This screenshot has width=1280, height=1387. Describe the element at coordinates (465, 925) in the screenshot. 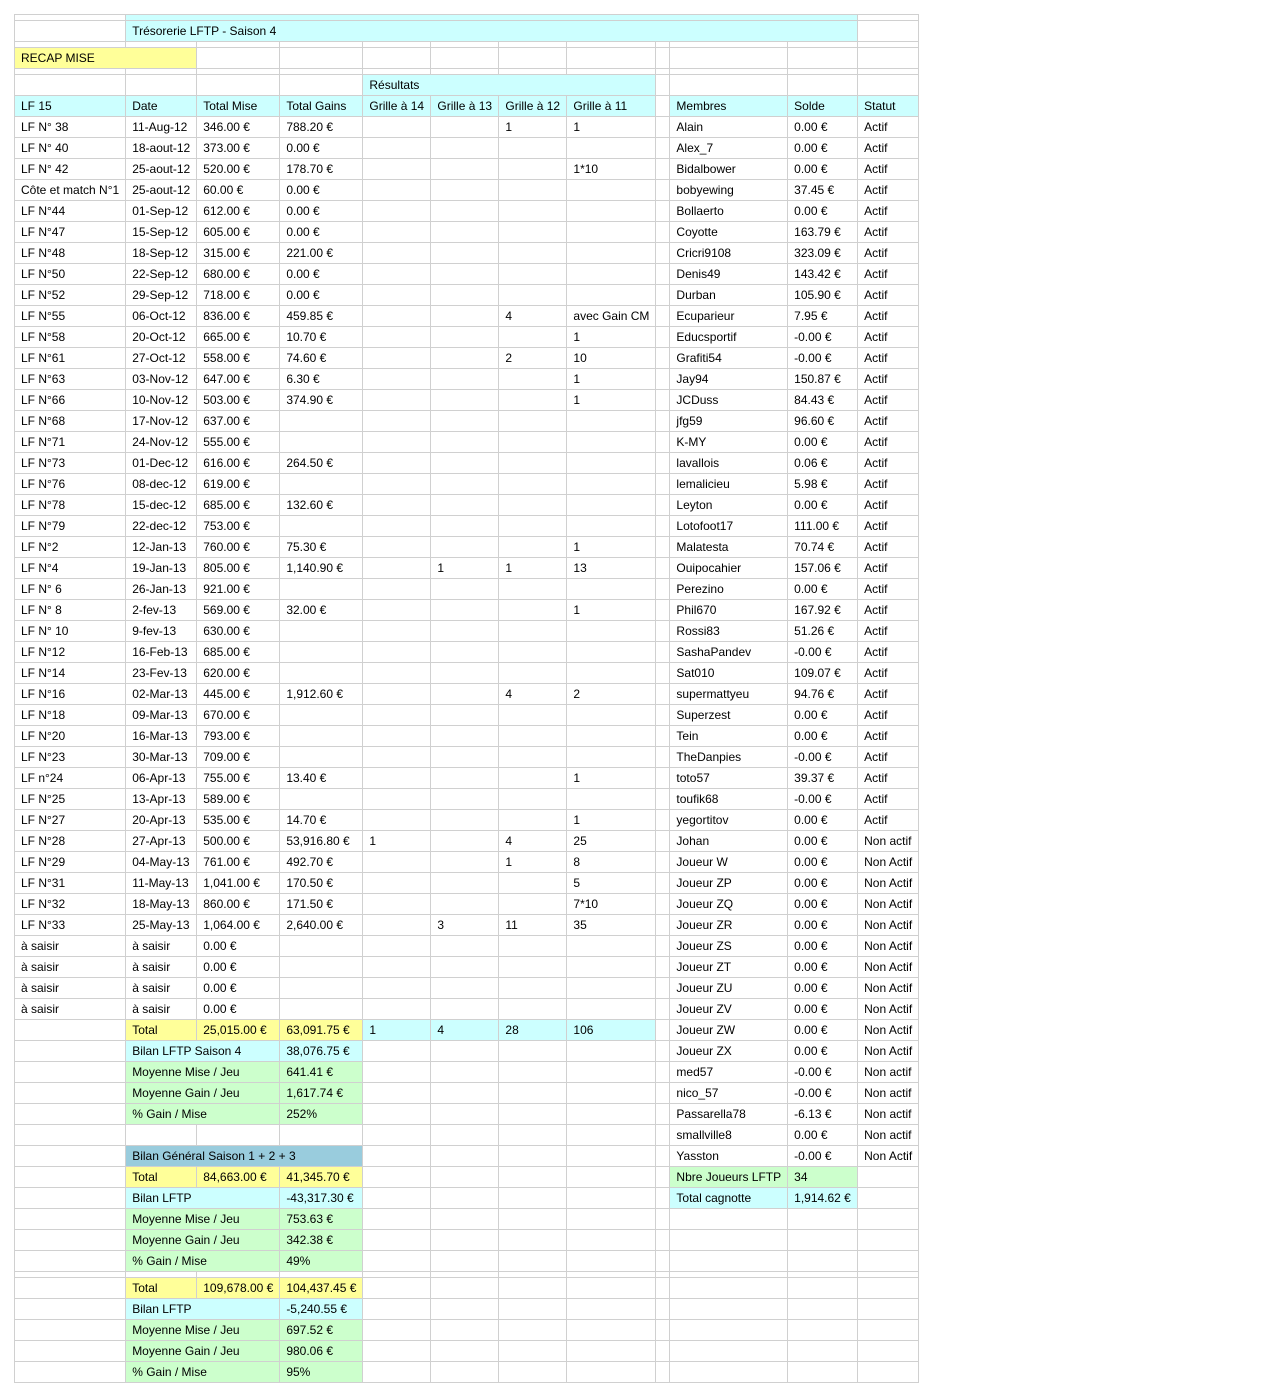

I see `row-grille-13: 3` at that location.